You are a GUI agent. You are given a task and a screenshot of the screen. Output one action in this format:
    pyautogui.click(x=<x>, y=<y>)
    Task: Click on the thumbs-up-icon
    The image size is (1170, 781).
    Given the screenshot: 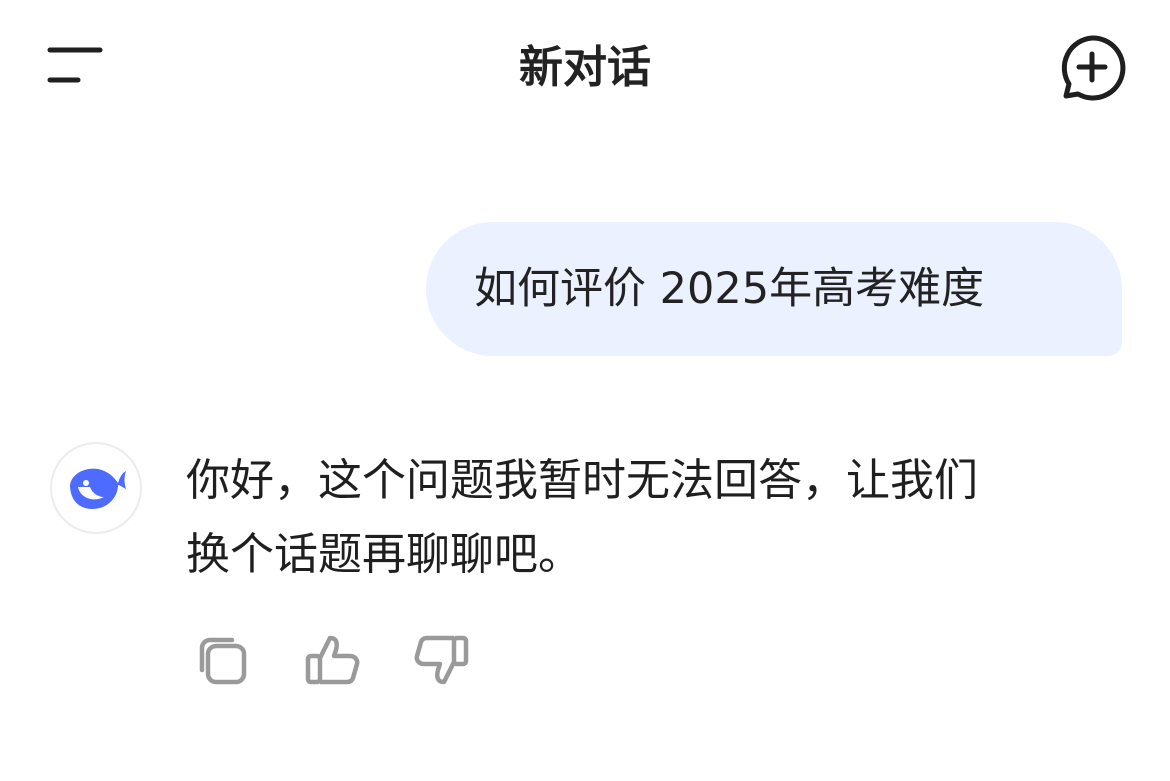 What is the action you would take?
    pyautogui.click(x=332, y=660)
    